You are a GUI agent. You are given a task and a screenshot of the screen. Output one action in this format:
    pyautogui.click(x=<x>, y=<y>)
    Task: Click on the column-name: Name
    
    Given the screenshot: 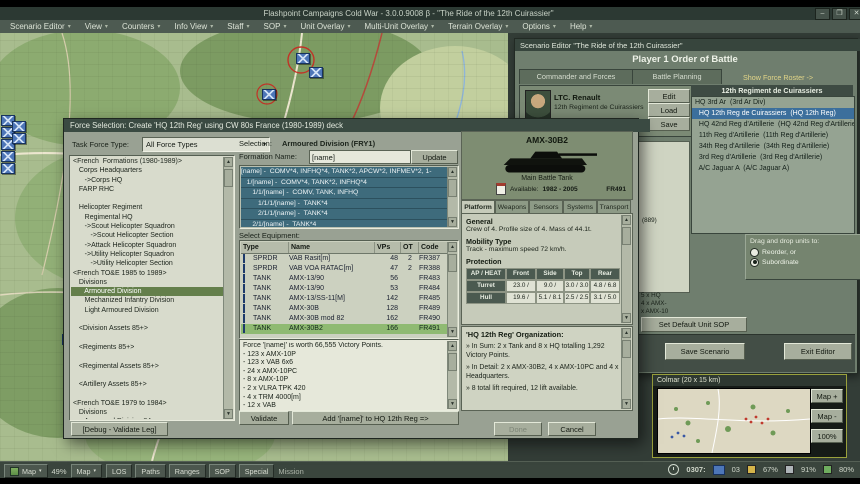 What is the action you would take?
    pyautogui.click(x=332, y=247)
    